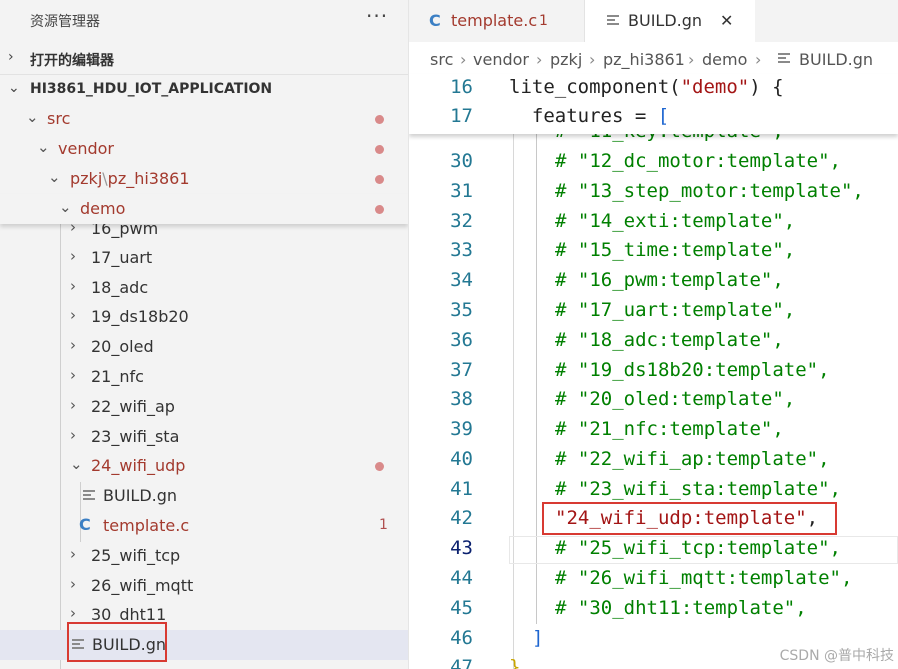  What do you see at coordinates (675, 399) in the screenshot?
I see `code-comment: # "20_oled:template",` at bounding box center [675, 399].